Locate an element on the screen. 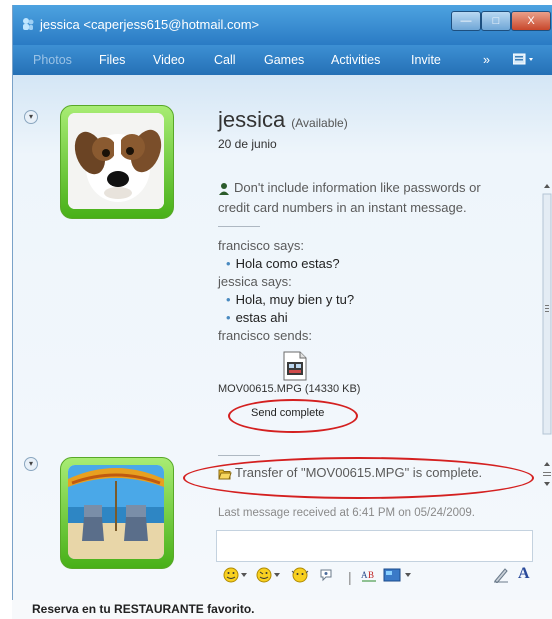 The width and height of the screenshot is (552, 619). spell-check-icon: AB is located at coordinates (369, 576).